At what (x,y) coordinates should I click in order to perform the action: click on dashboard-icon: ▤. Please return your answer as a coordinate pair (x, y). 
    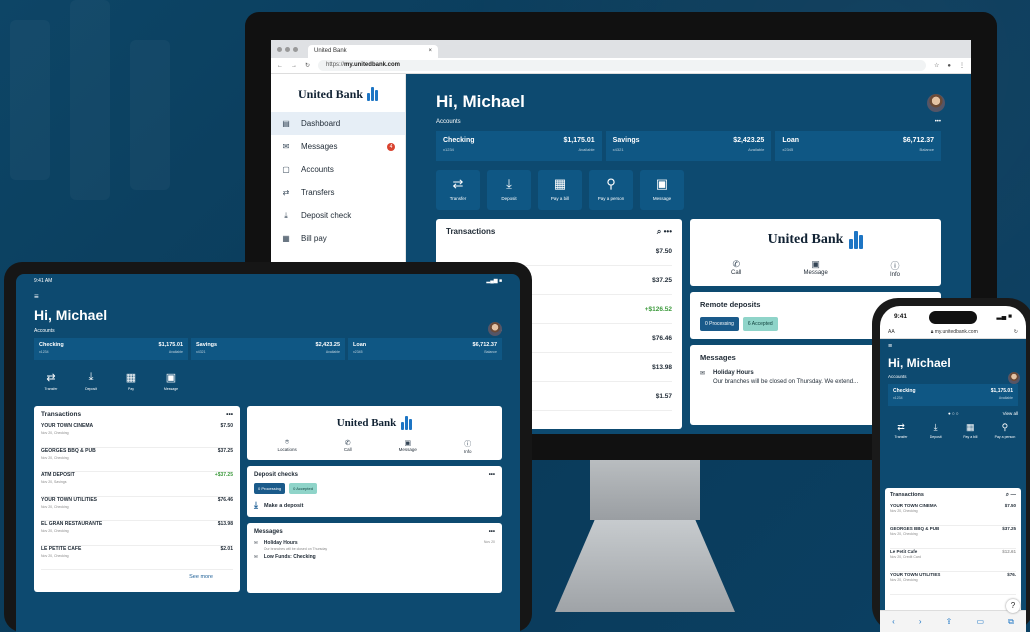
    Looking at the image, I should click on (286, 123).